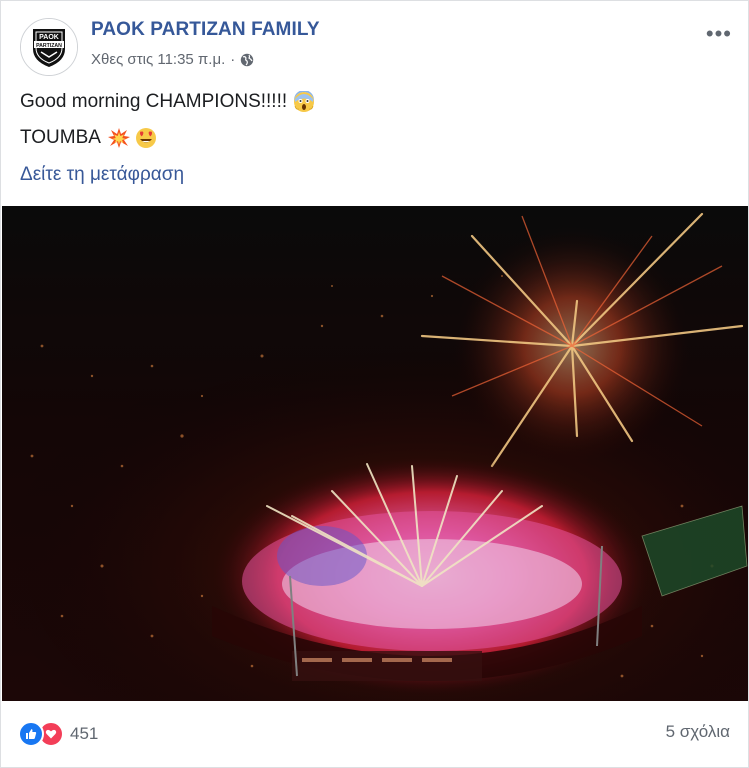  I want to click on paok-logo-icon: PAOK PARTIZAN, so click(49, 47).